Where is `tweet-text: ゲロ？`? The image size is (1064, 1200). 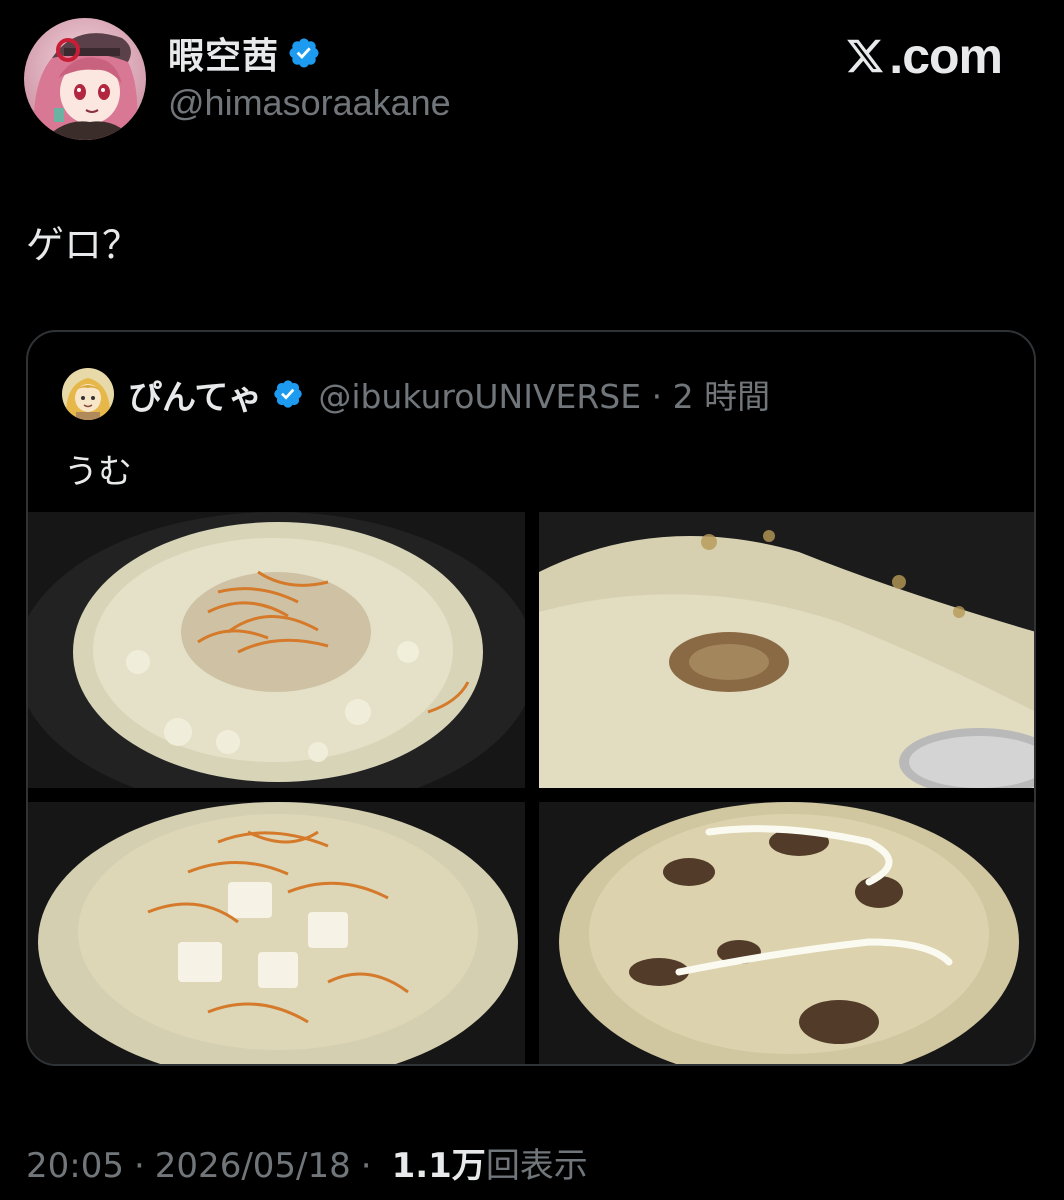
tweet-text: ゲロ？ is located at coordinates (83, 245).